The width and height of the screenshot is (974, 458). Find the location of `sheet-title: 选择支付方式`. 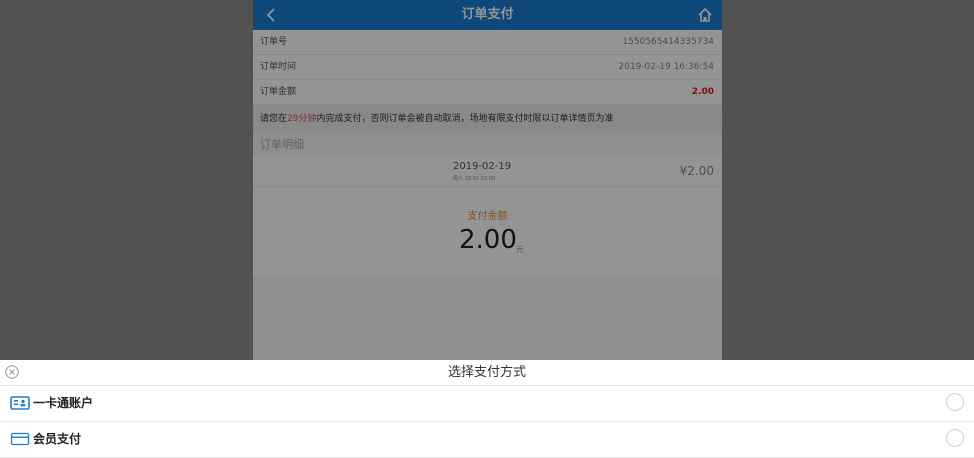

sheet-title: 选择支付方式 is located at coordinates (486, 372).